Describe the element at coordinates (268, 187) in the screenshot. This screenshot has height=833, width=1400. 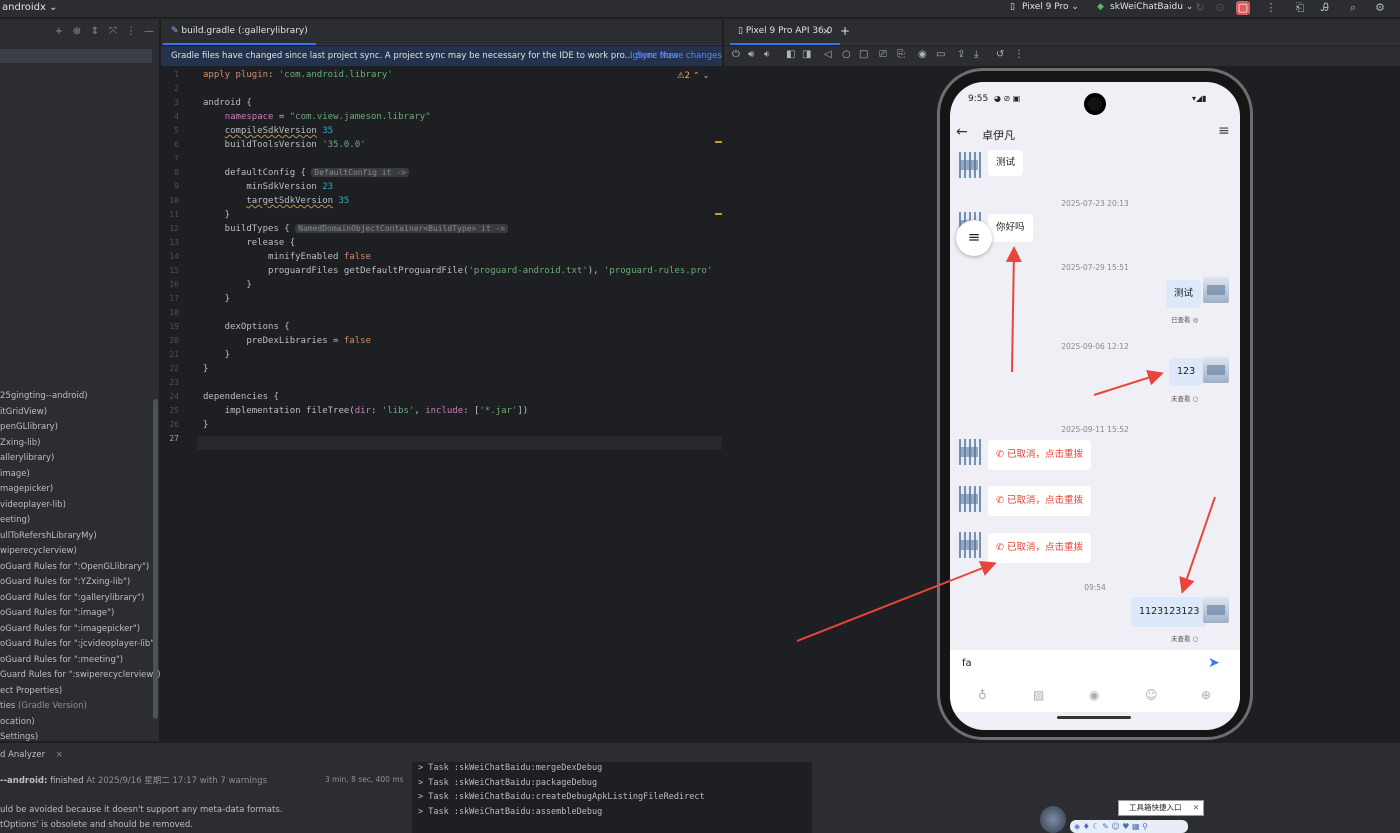
I see `code-line: minSdkVersion 23` at that location.